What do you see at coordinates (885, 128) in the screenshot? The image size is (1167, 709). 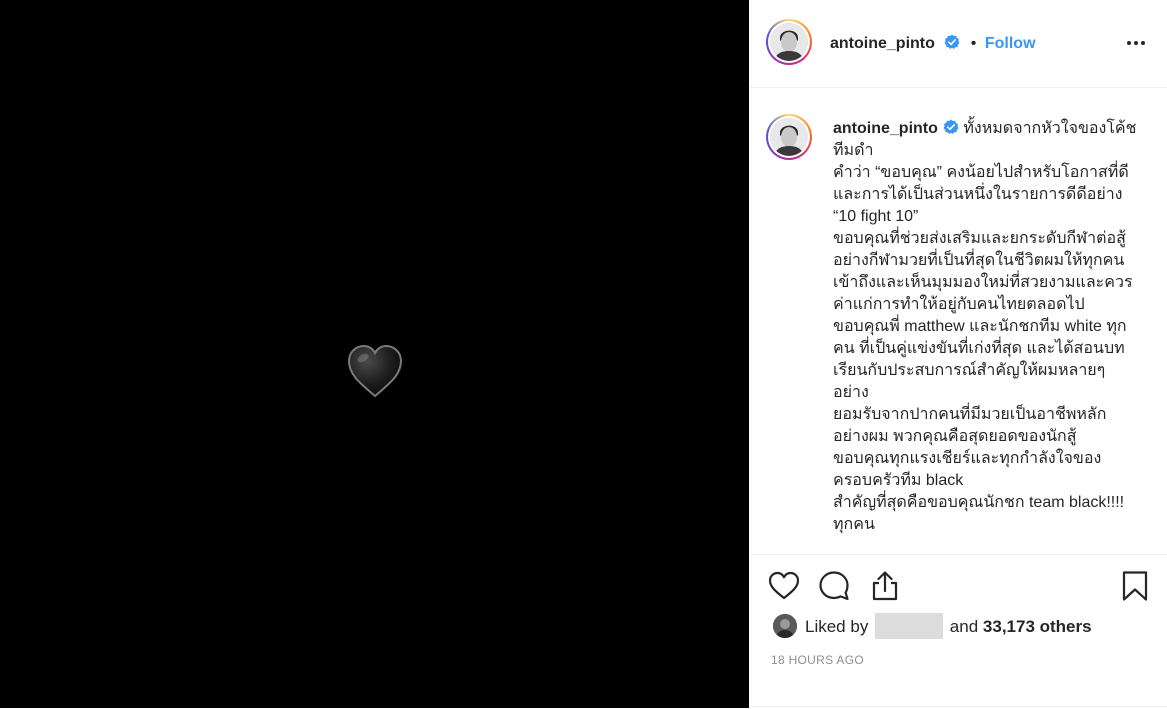 I see `caption-username: antoine_pinto` at bounding box center [885, 128].